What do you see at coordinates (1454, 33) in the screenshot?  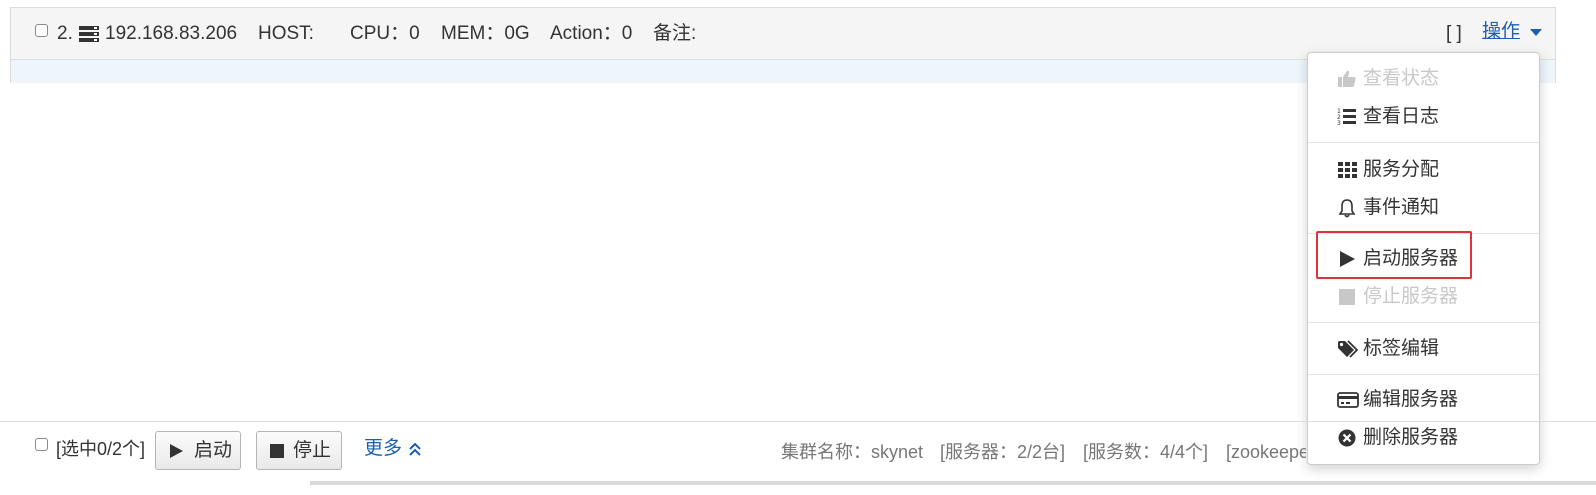 I see `tags-bracket: [ ]` at bounding box center [1454, 33].